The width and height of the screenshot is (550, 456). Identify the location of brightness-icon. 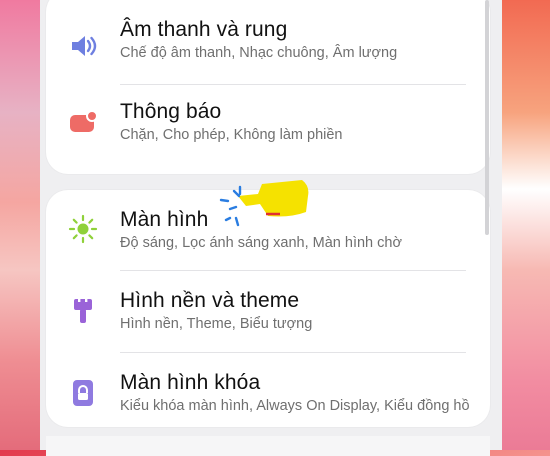
(83, 229).